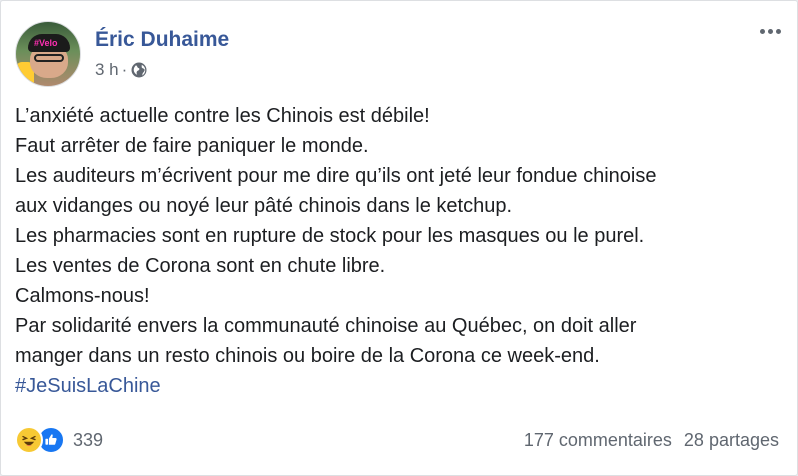  I want to click on author-name: Éric Duhaime, so click(162, 40).